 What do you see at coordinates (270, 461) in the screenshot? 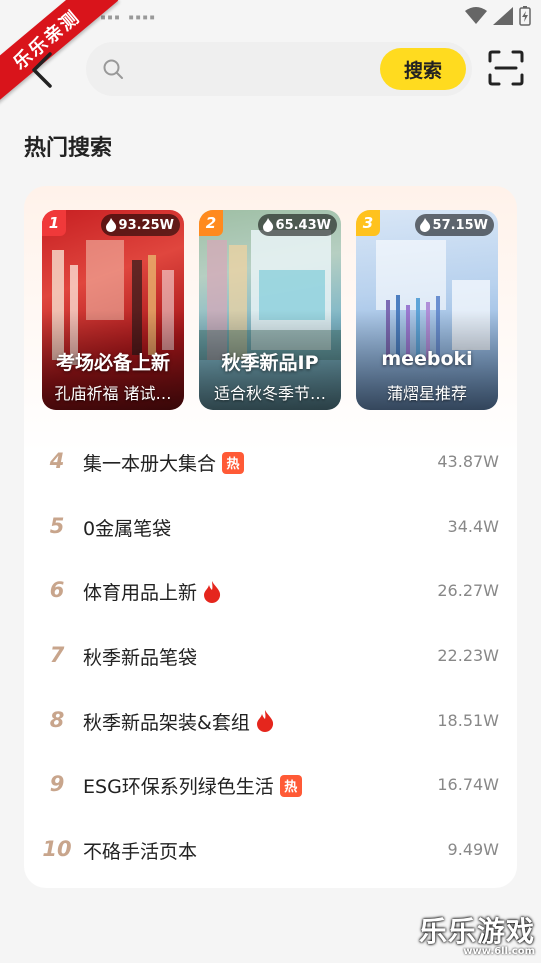
I see `list-item: 4 集一本册大集合 热 43.87W` at bounding box center [270, 461].